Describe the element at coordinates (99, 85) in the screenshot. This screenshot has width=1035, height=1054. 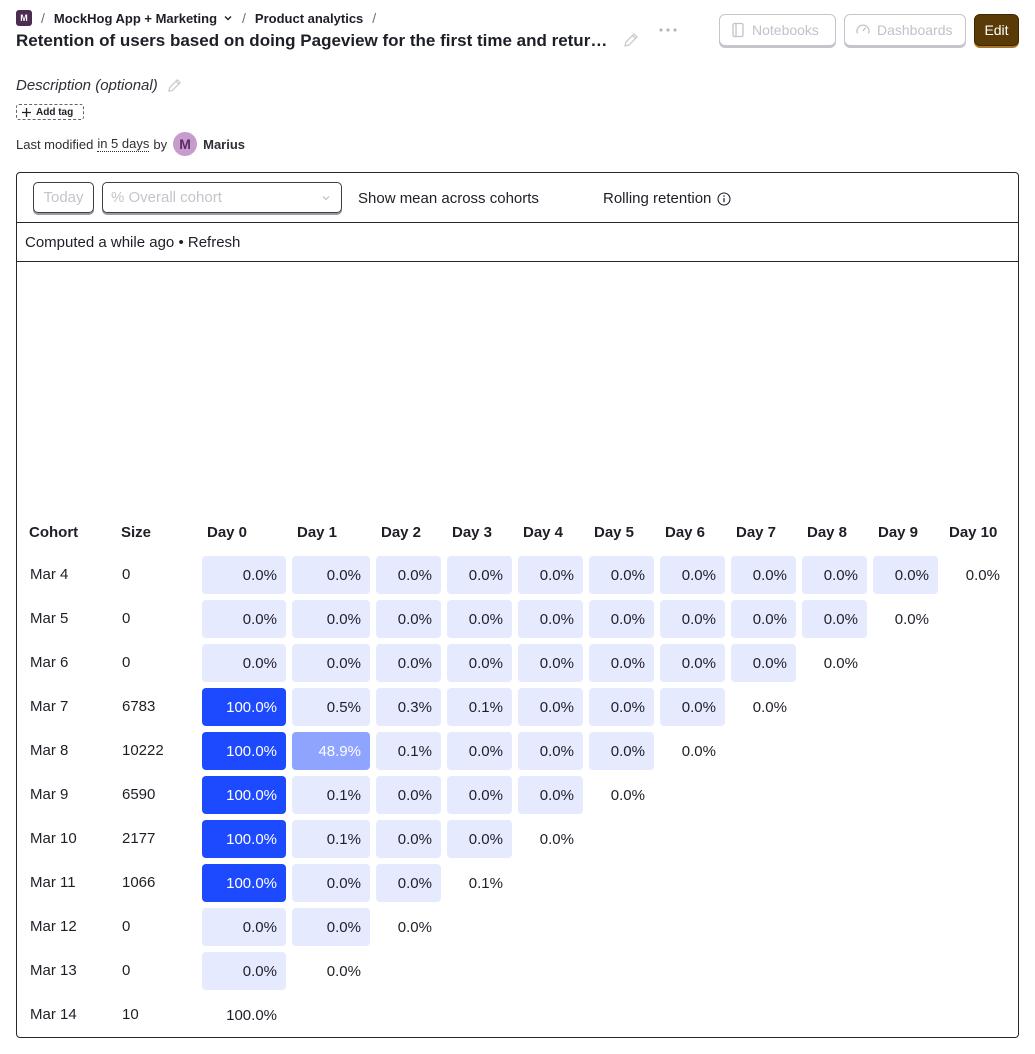
I see `description-field: Description (optional)` at that location.